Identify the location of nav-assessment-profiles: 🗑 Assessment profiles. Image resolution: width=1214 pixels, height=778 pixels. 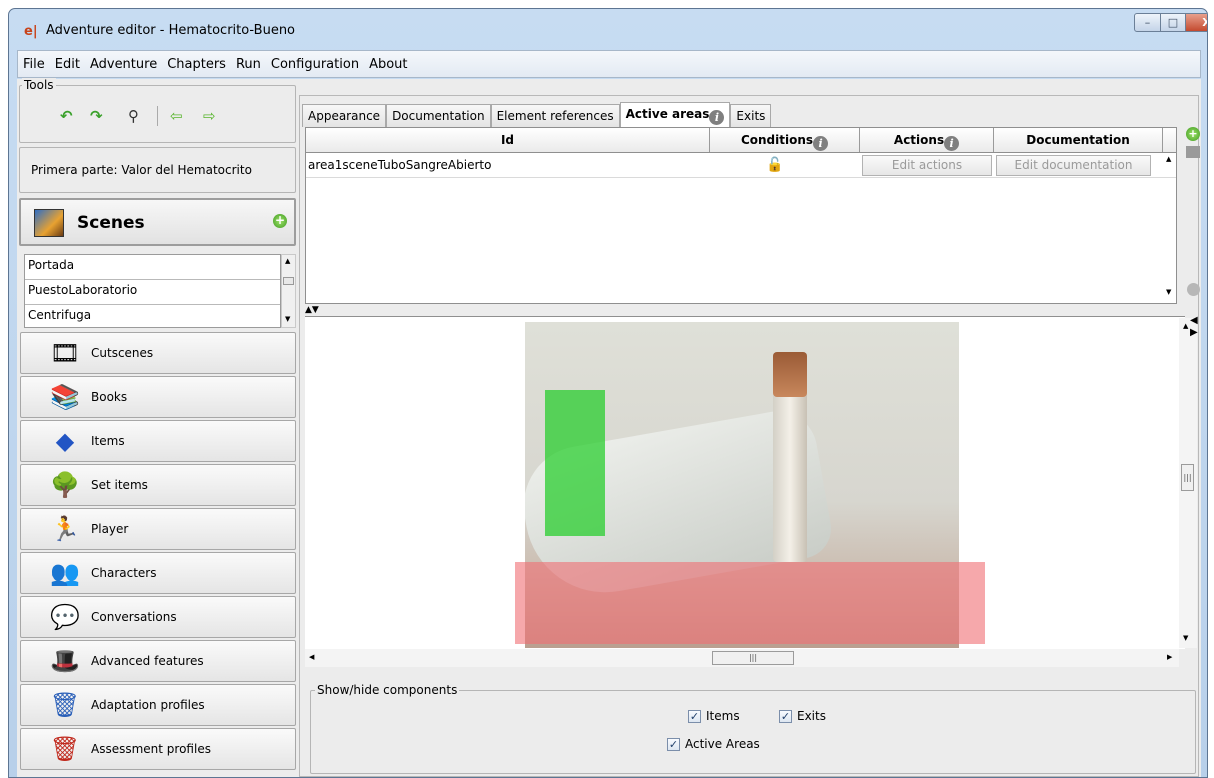
(158, 749).